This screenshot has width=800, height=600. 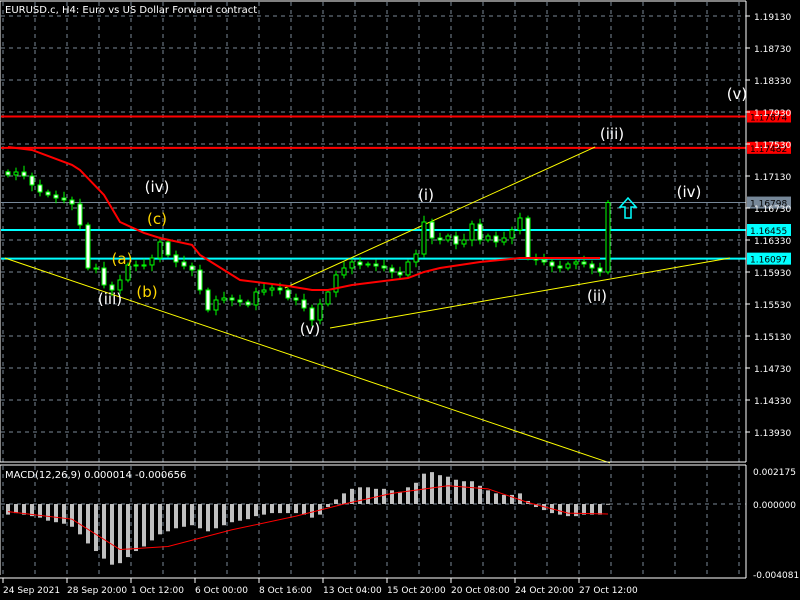 I want to click on wave-label: (ii), so click(x=597, y=296).